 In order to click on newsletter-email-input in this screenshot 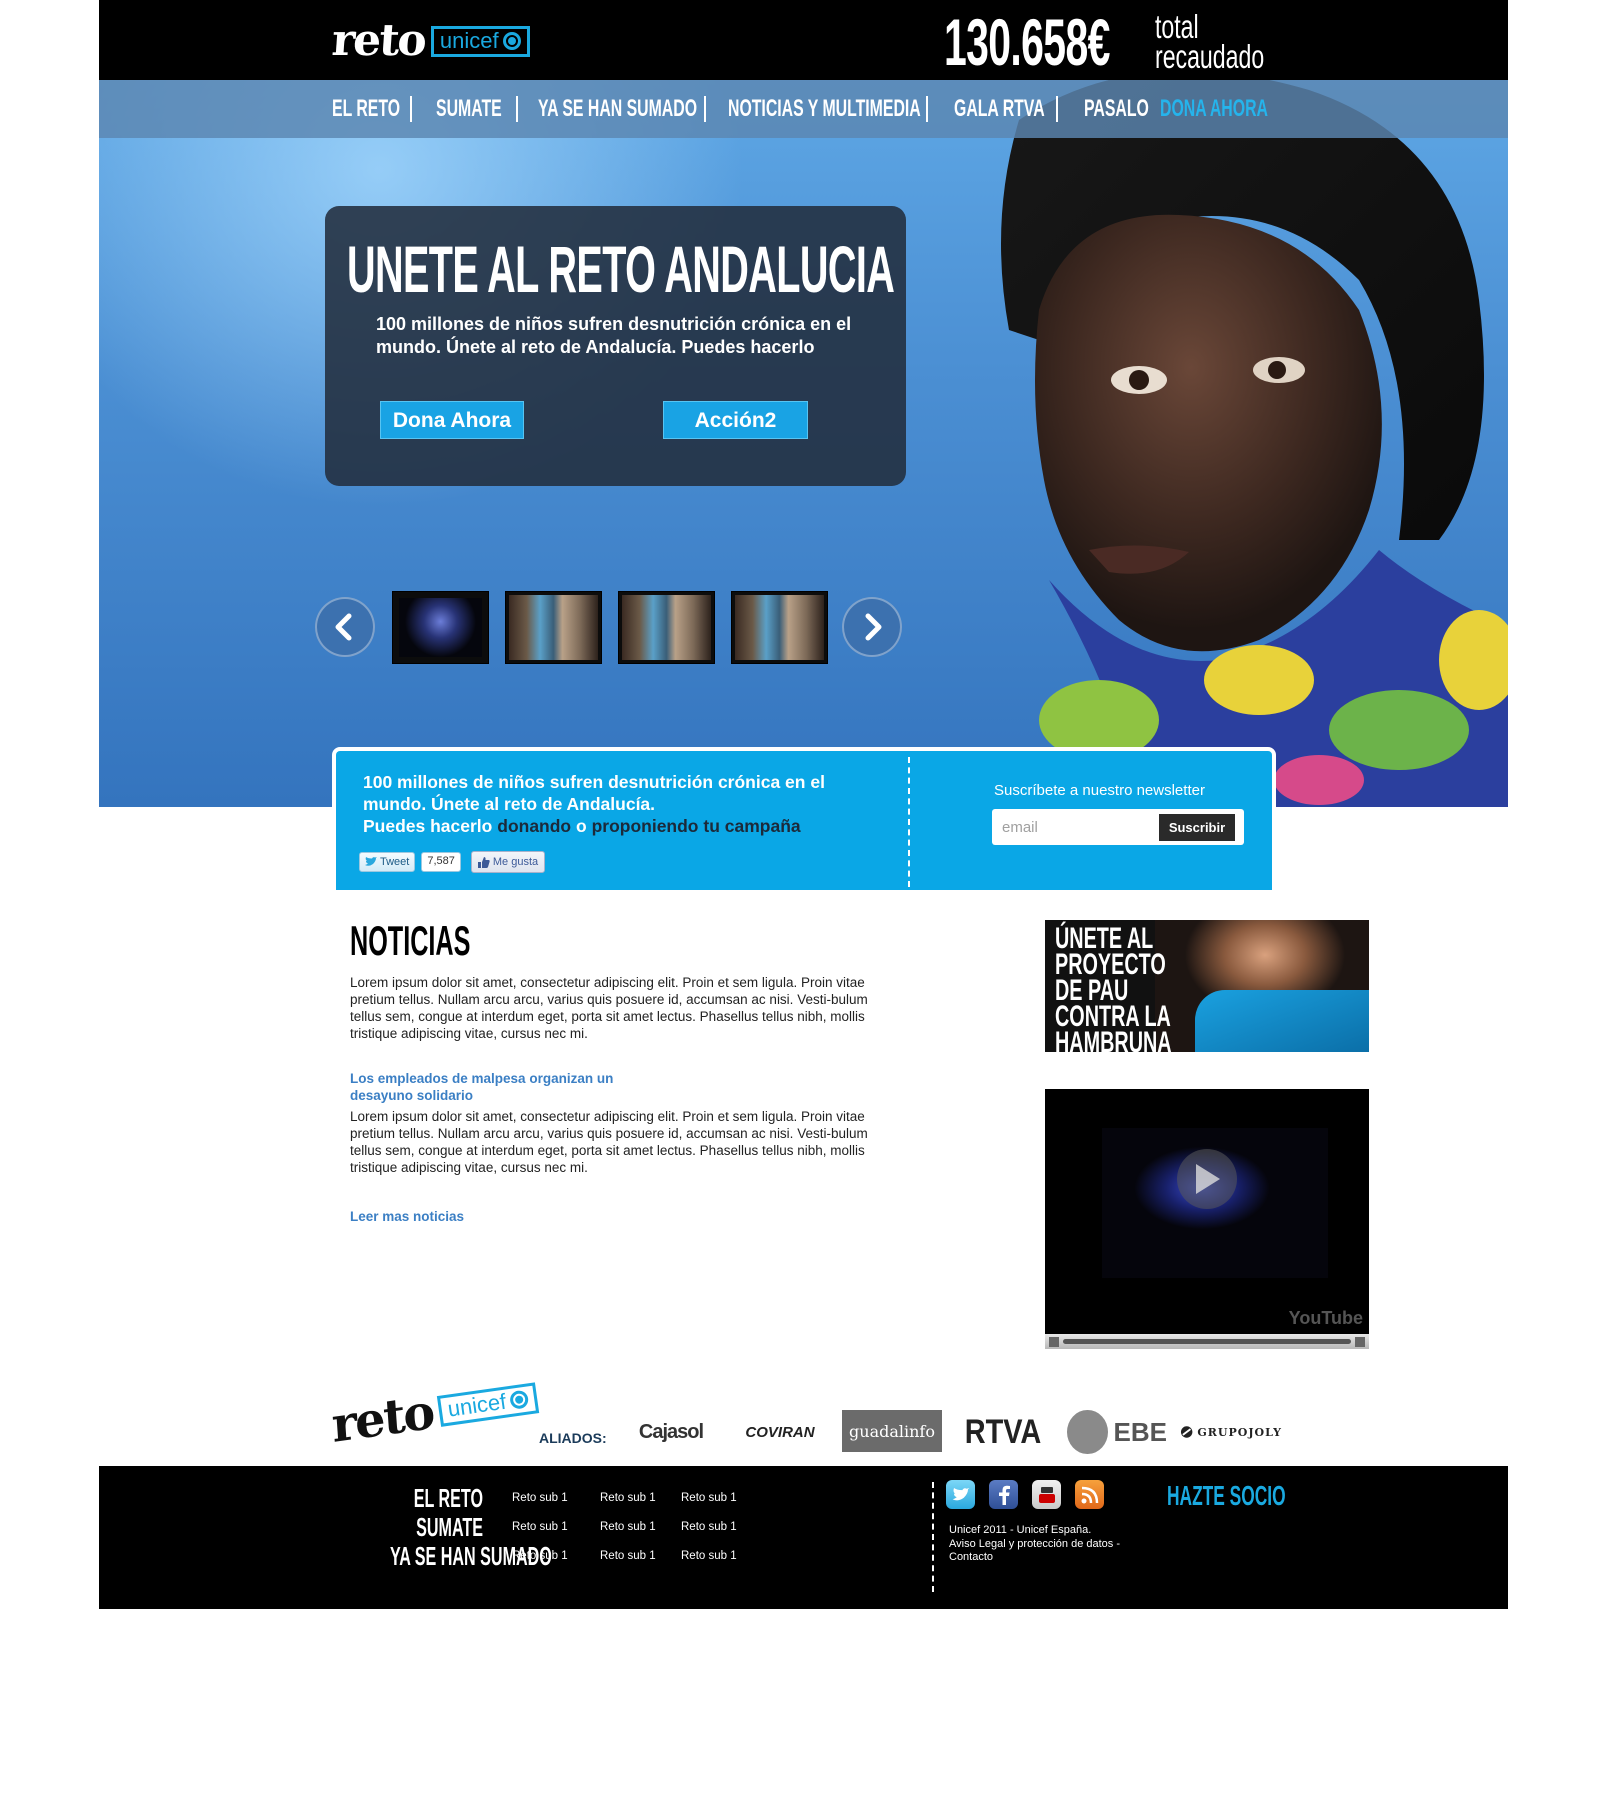, I will do `click(1077, 827)`.